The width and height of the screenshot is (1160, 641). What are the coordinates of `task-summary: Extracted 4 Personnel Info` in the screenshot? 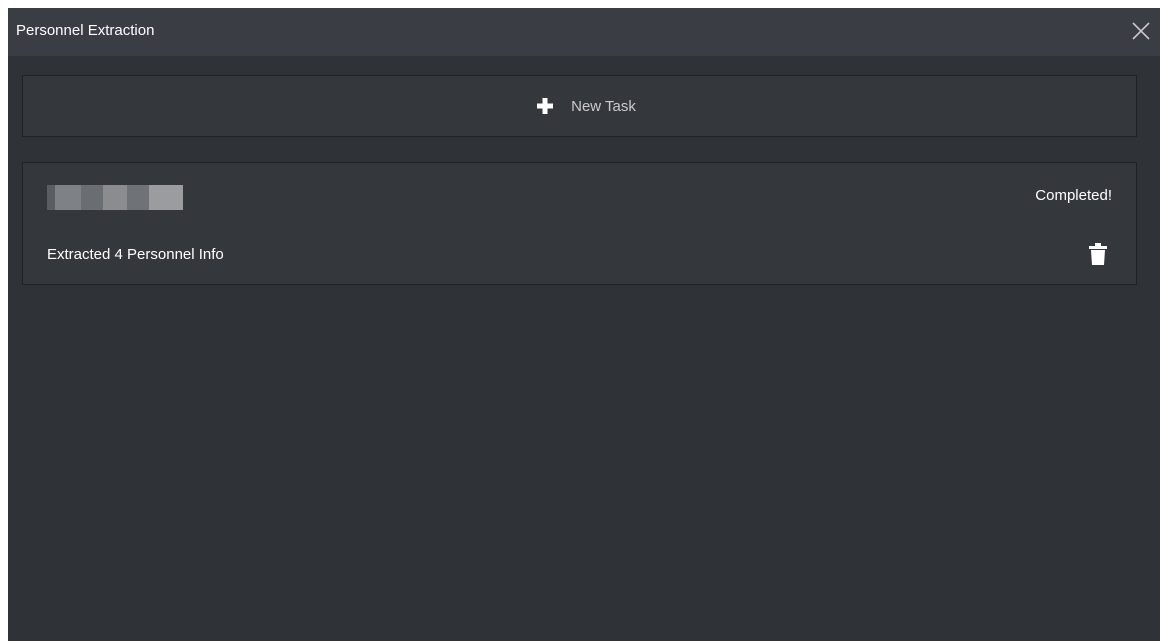 It's located at (135, 254).